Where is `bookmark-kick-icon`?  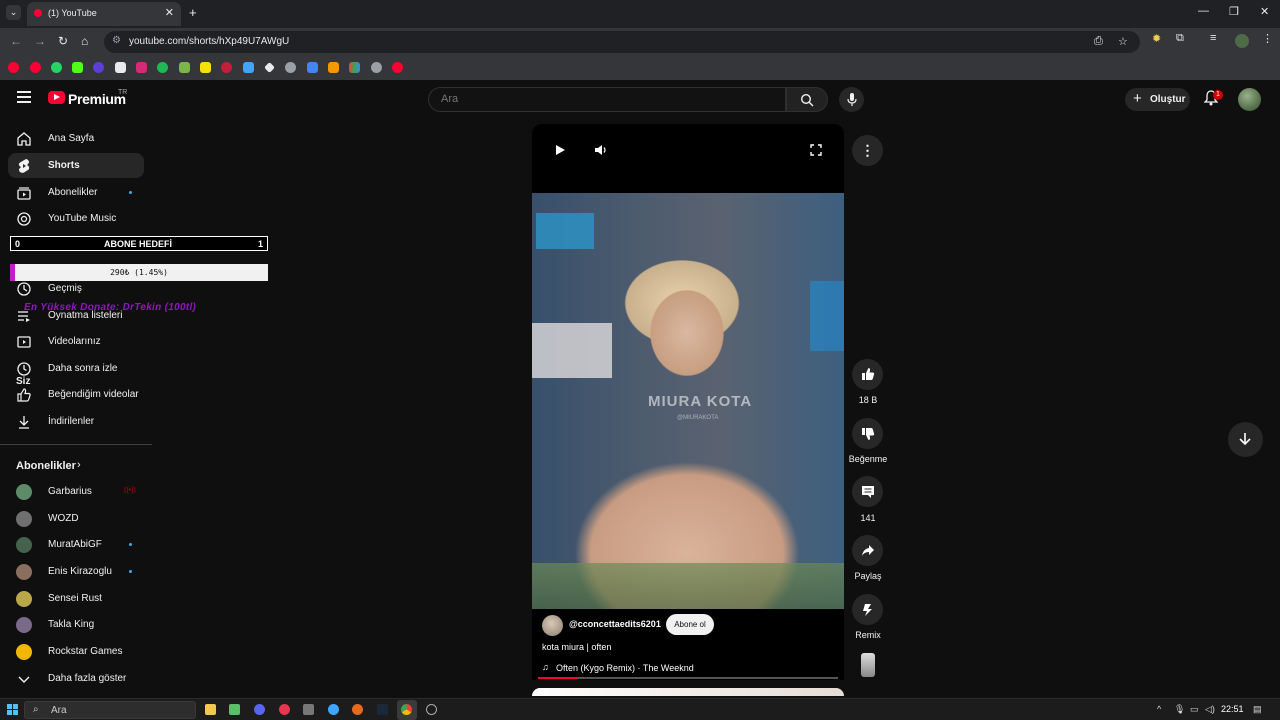 bookmark-kick-icon is located at coordinates (77, 67).